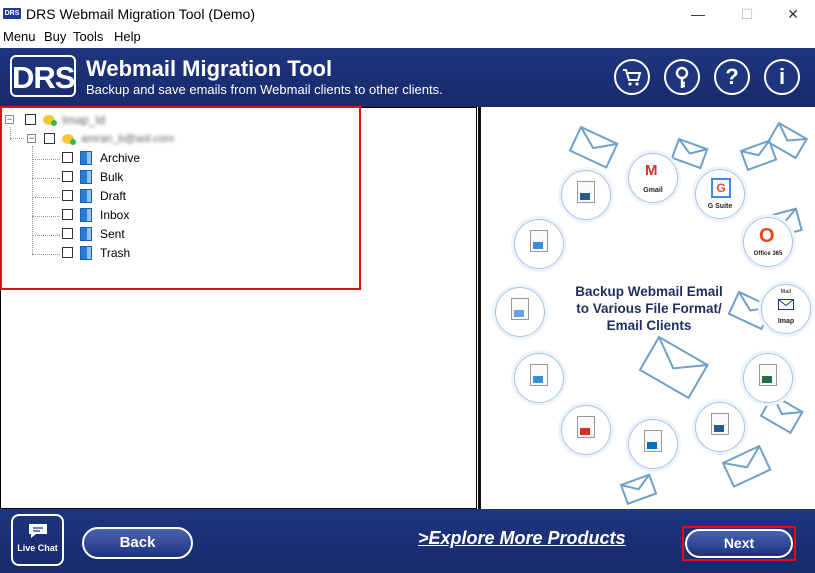 This screenshot has height=573, width=815. What do you see at coordinates (49, 138) in the screenshot?
I see `account-checkbox` at bounding box center [49, 138].